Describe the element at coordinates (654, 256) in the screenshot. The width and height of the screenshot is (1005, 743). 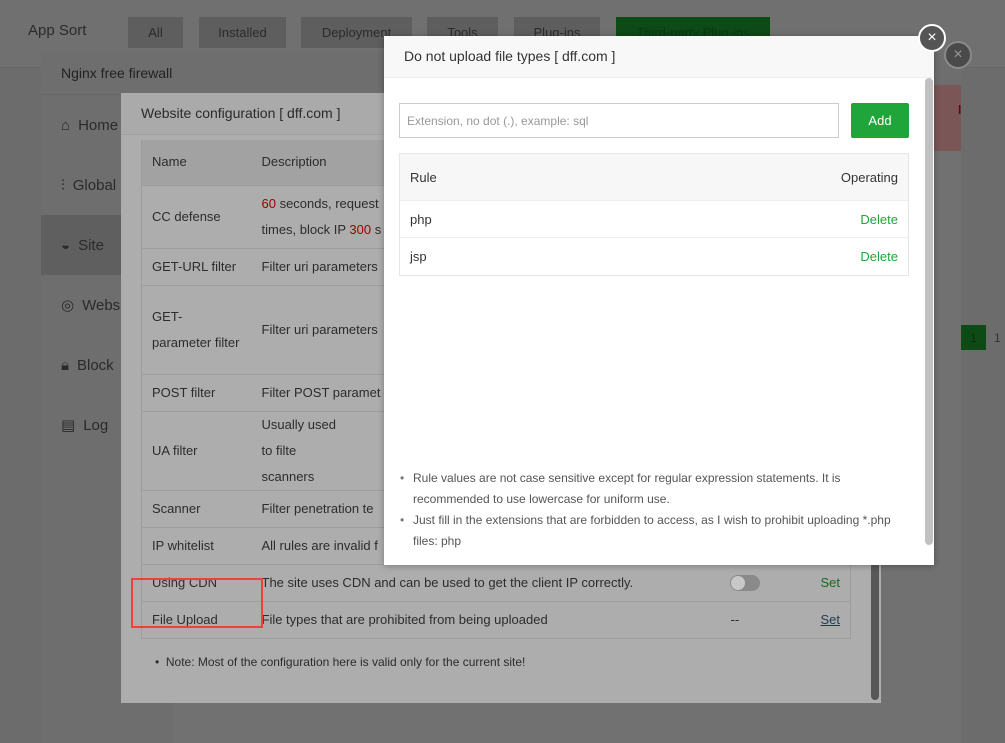
I see `table-row: jsp Delete` at that location.